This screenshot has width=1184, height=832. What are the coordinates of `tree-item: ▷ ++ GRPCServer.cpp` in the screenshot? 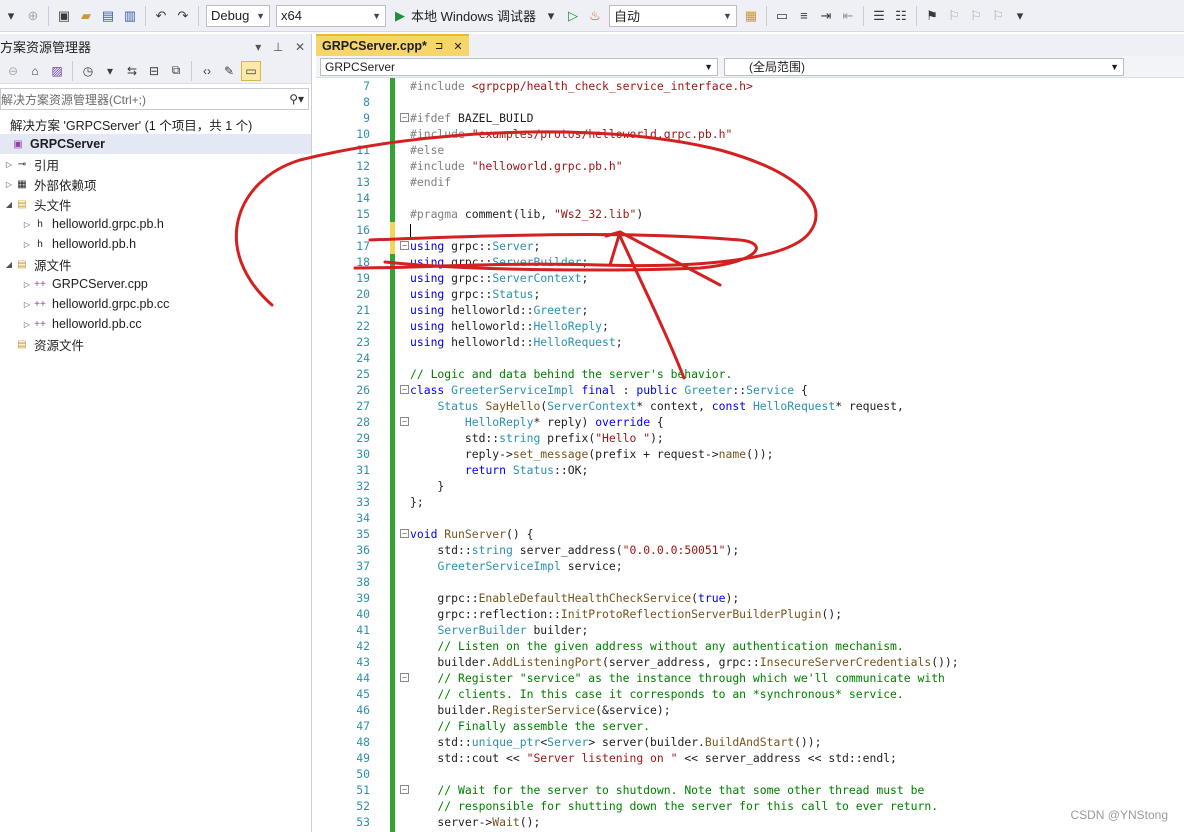 It's located at (155, 284).